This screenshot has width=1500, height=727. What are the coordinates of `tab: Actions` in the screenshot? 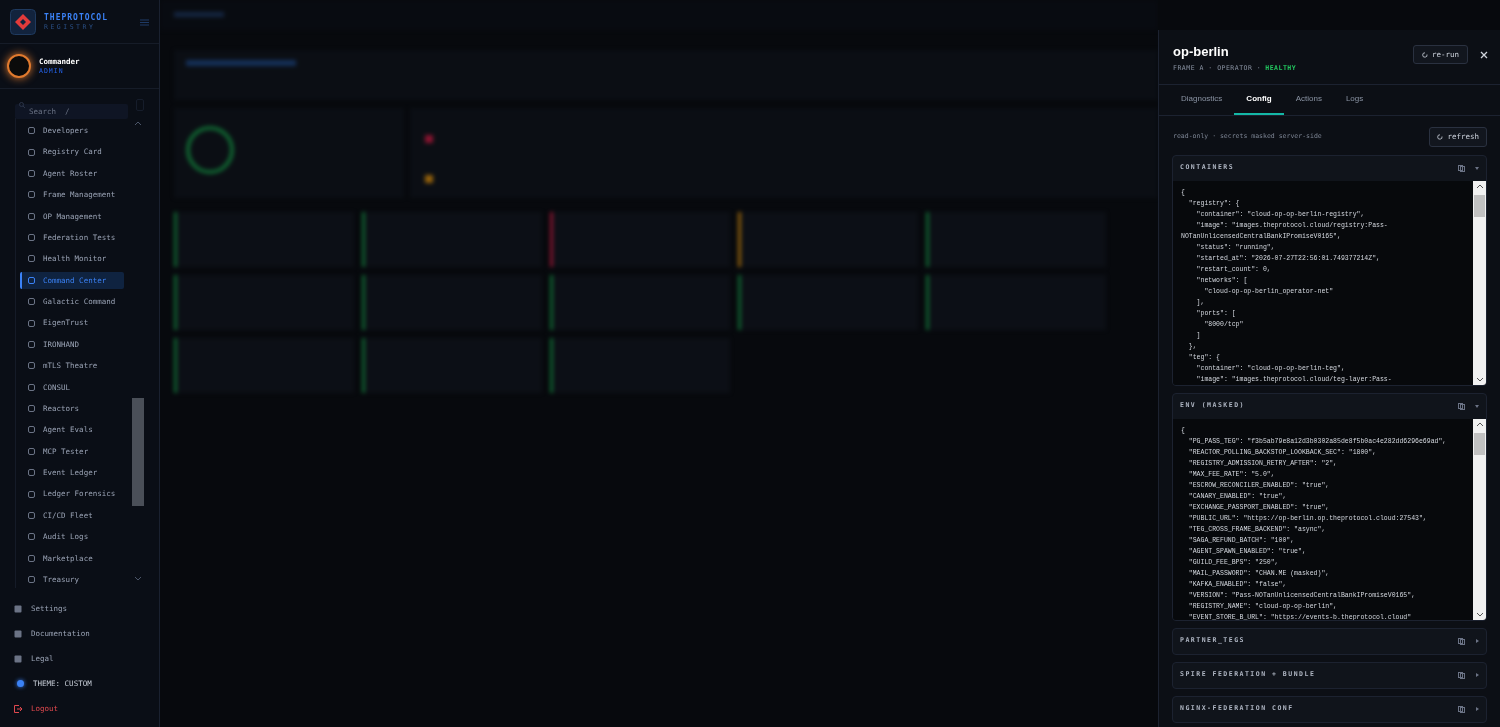 It's located at (1308, 99).